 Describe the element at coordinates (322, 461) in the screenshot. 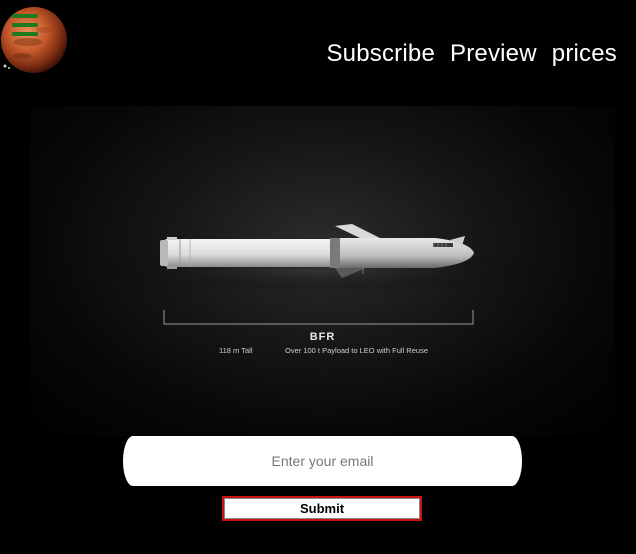

I see `email-input` at that location.